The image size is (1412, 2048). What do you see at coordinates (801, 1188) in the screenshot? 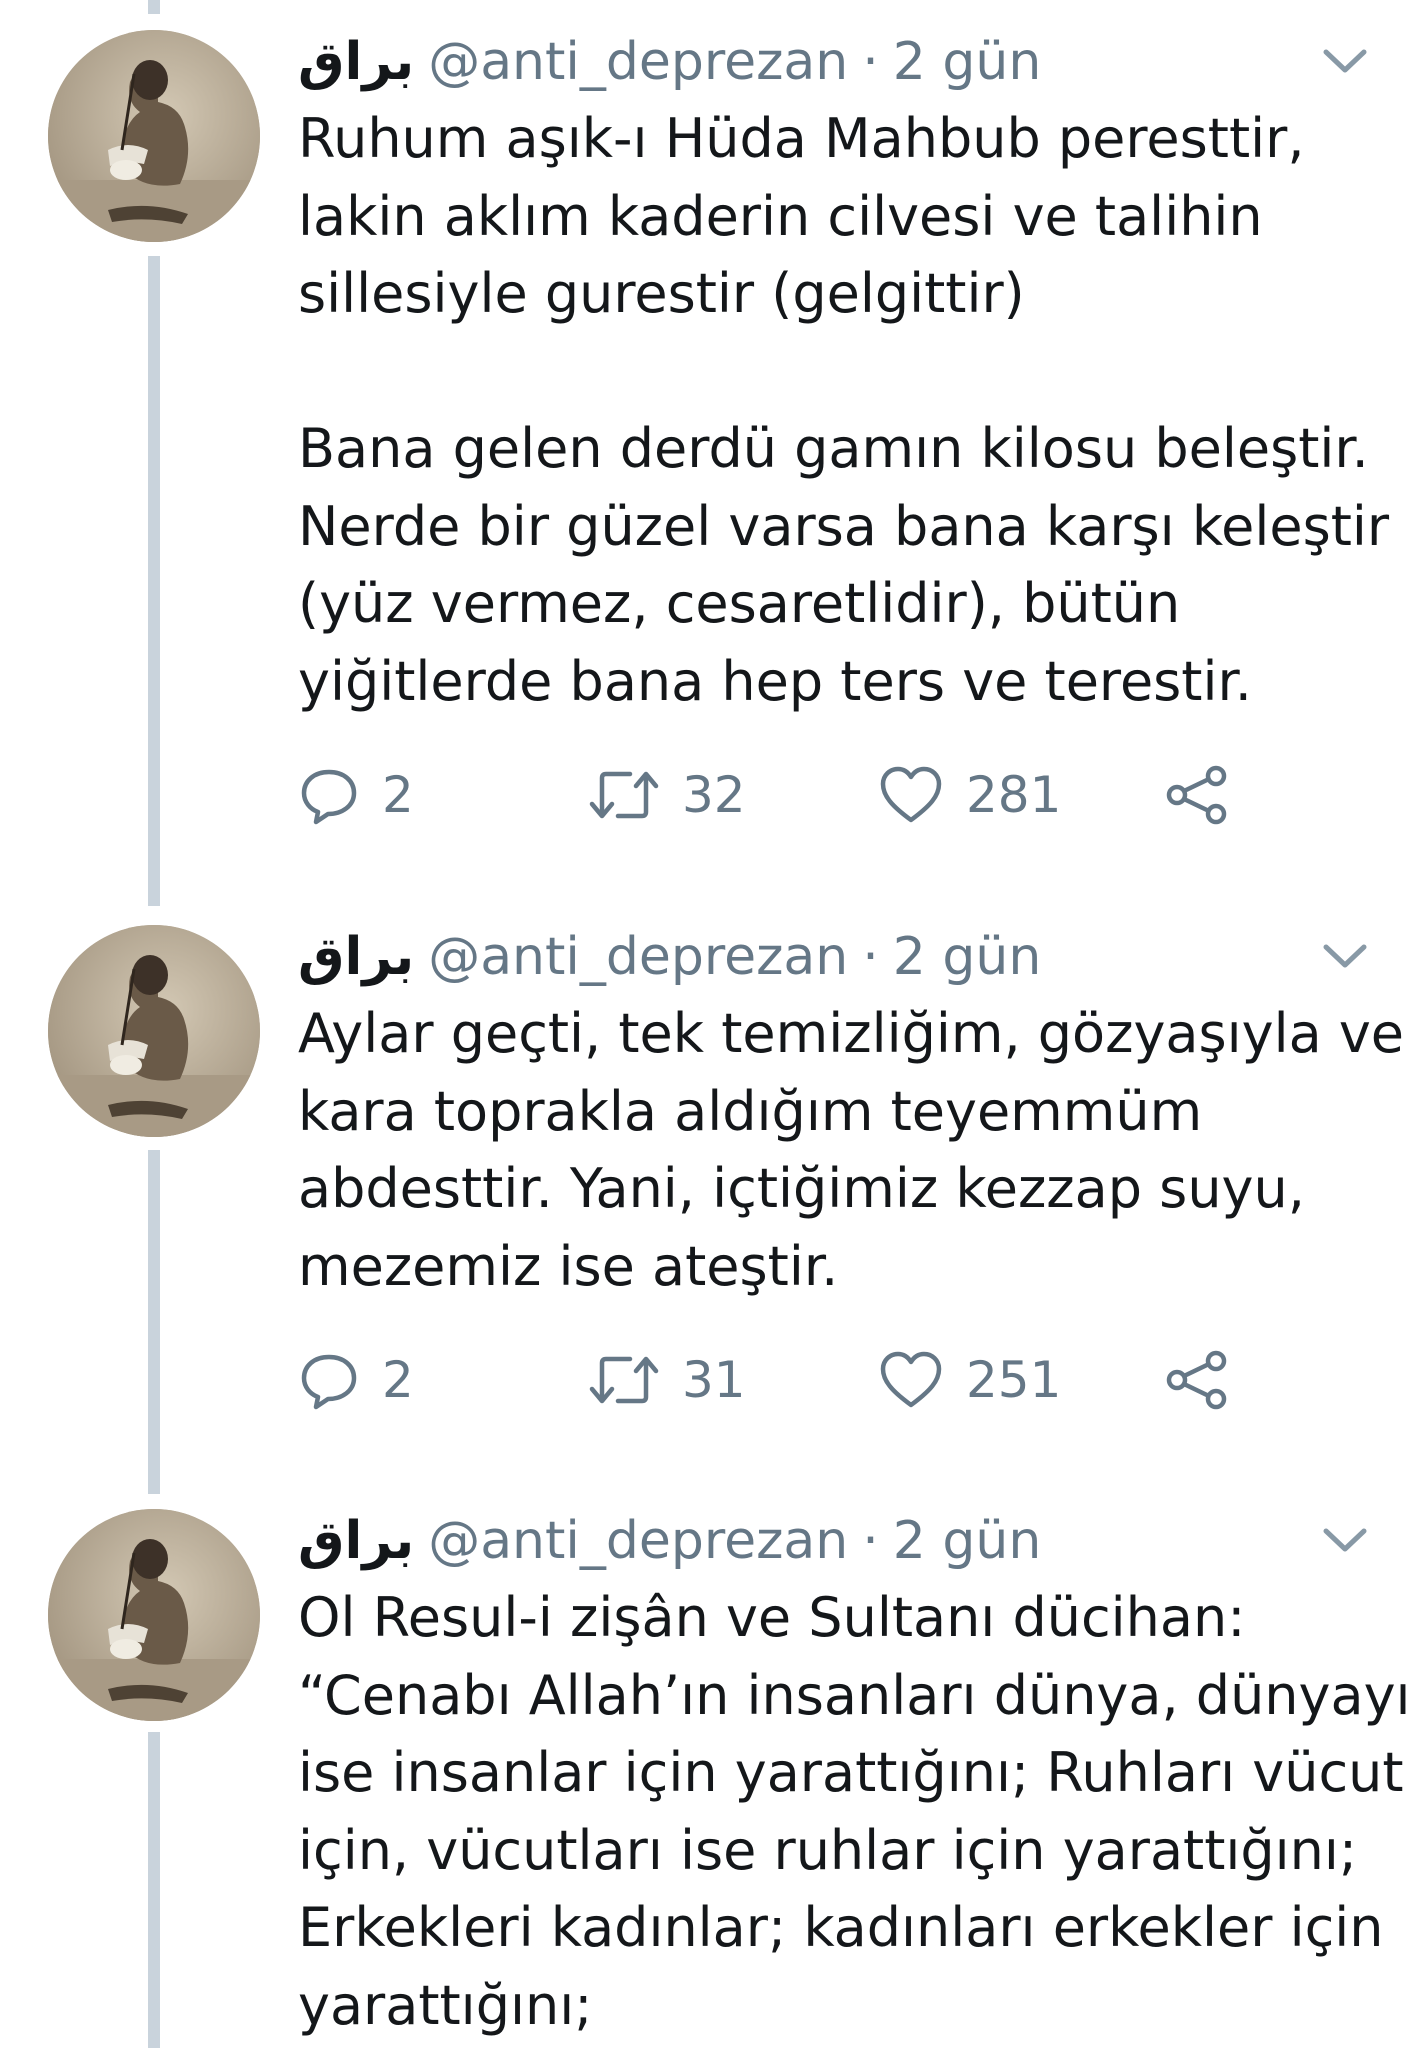
I see `tweet-text-line: abdesttir. Yani, içtiğimiz kezzap suyu,` at bounding box center [801, 1188].